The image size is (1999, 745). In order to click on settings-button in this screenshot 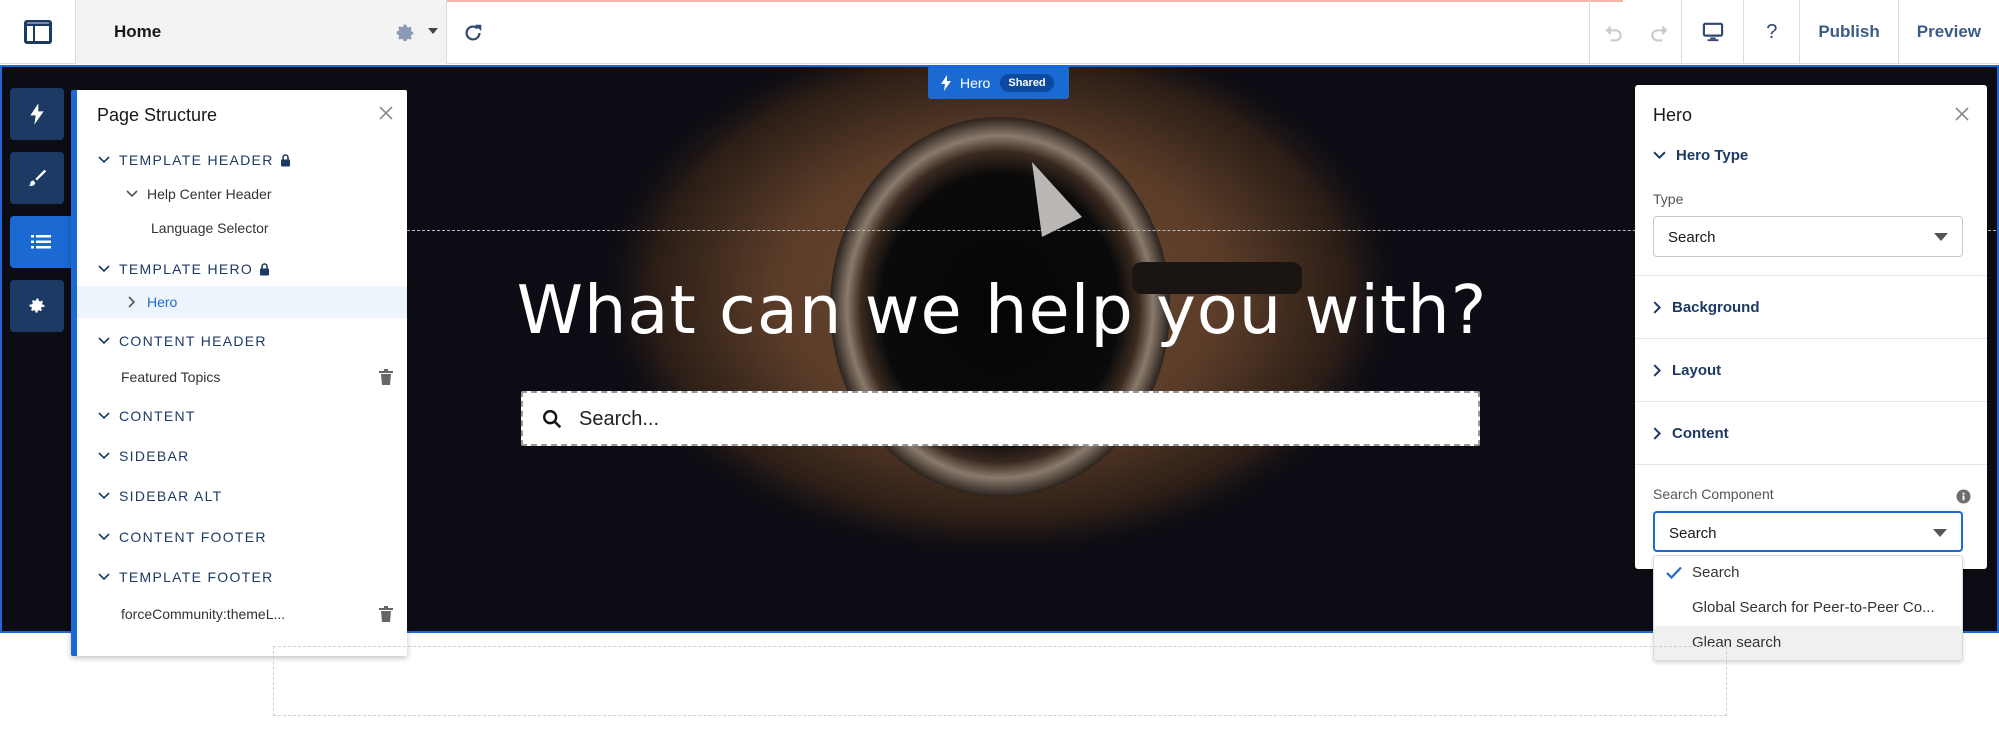, I will do `click(37, 306)`.